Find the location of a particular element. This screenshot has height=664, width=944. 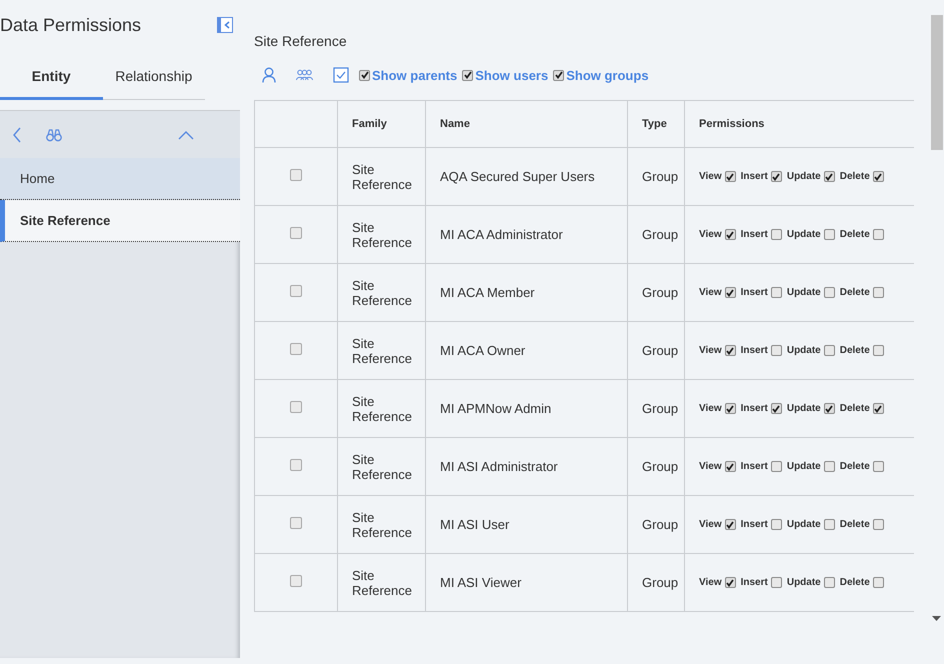

scroll-down-icon is located at coordinates (936, 619).